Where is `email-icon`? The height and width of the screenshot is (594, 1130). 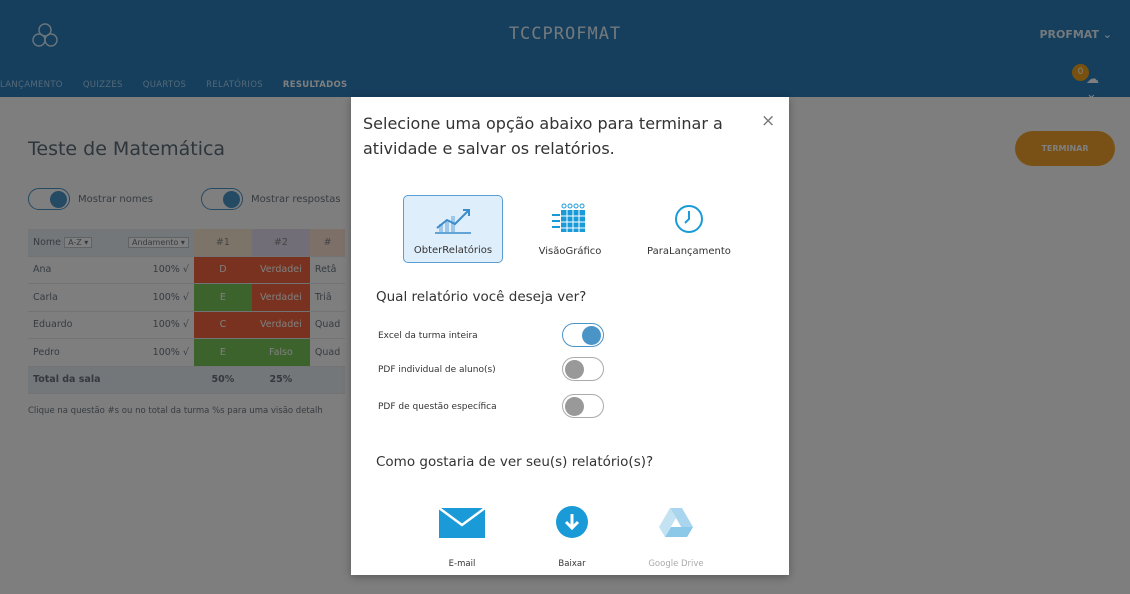
email-icon is located at coordinates (462, 522).